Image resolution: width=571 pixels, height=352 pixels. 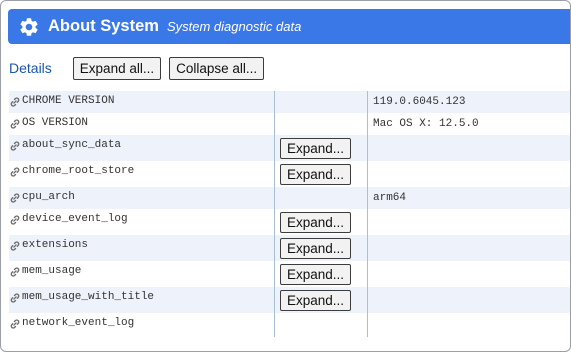 What do you see at coordinates (141, 274) in the screenshot?
I see `row-name-cell: mem_usage` at bounding box center [141, 274].